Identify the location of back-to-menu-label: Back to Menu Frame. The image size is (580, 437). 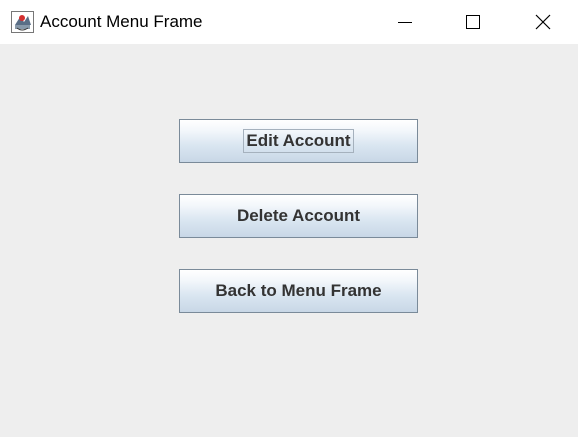
(298, 290).